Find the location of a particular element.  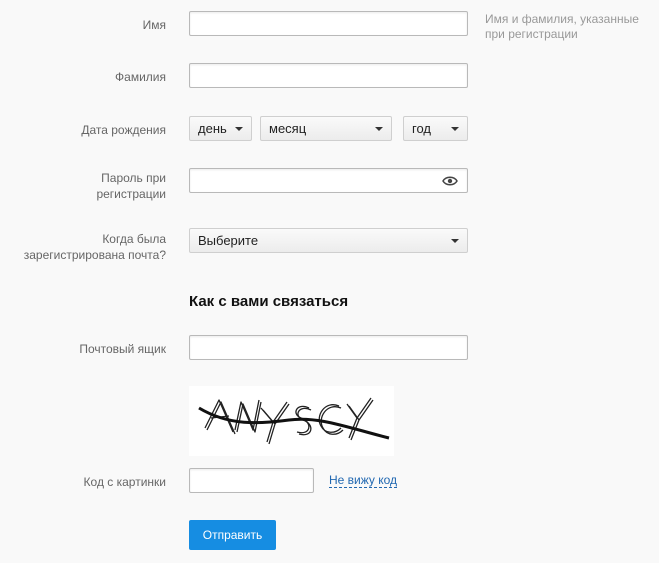

birth-month-select: месяц is located at coordinates (326, 128).